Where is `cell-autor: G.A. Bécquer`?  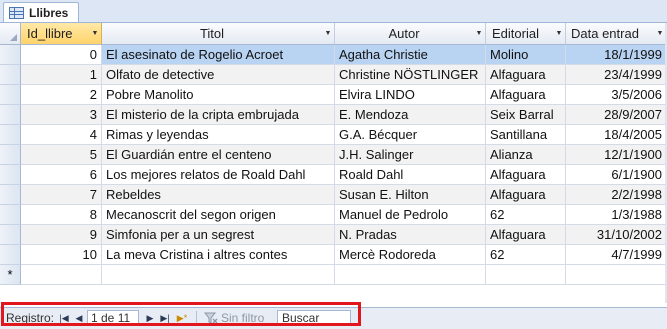
cell-autor: G.A. Bécquer is located at coordinates (410, 135).